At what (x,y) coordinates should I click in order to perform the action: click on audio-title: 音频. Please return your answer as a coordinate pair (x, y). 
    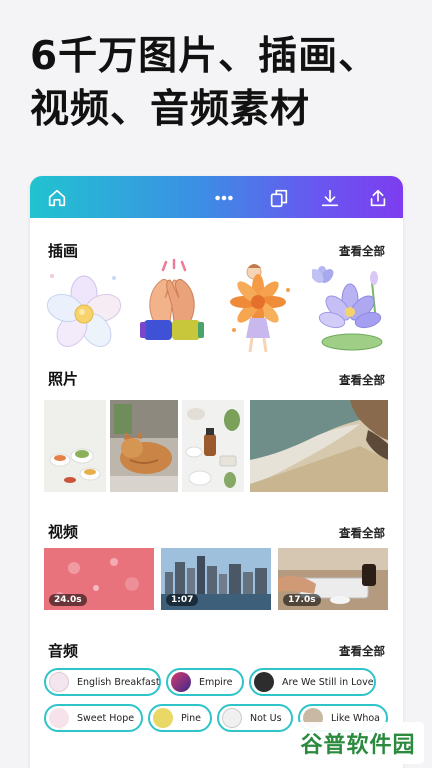
    Looking at the image, I should click on (63, 651).